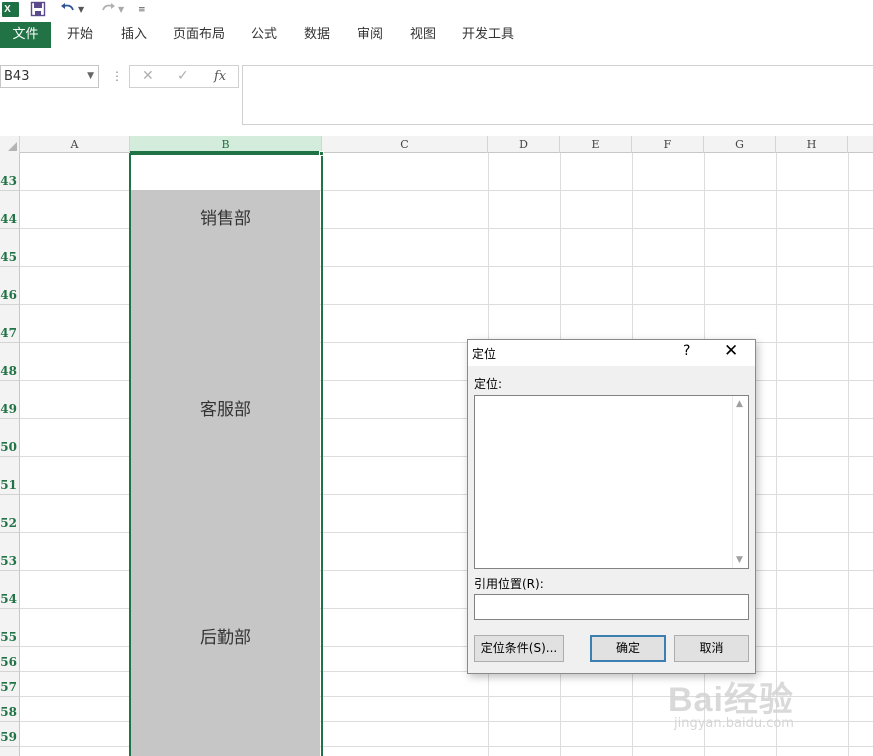 The width and height of the screenshot is (873, 756). I want to click on check-icon: ✓, so click(183, 76).